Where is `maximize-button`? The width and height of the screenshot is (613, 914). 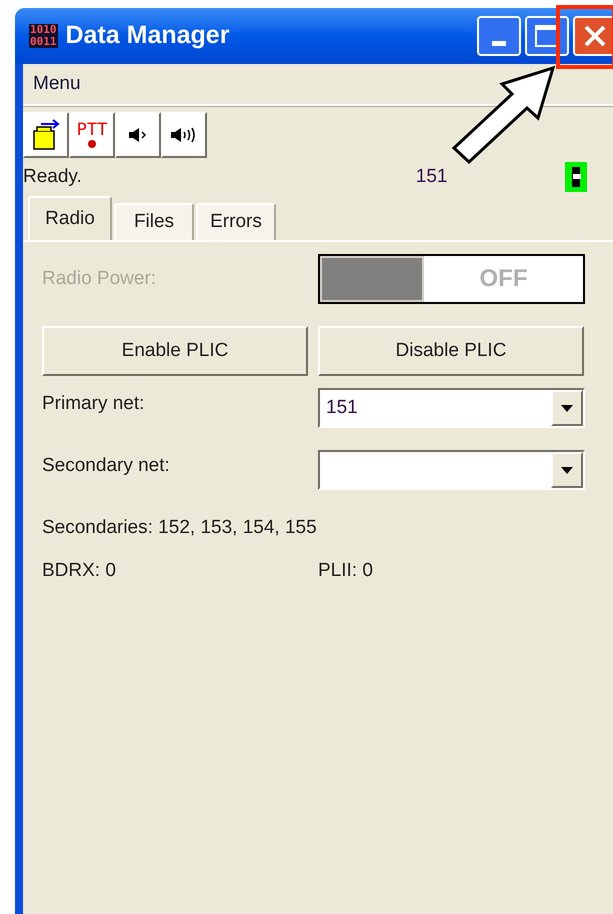
maximize-button is located at coordinates (547, 36).